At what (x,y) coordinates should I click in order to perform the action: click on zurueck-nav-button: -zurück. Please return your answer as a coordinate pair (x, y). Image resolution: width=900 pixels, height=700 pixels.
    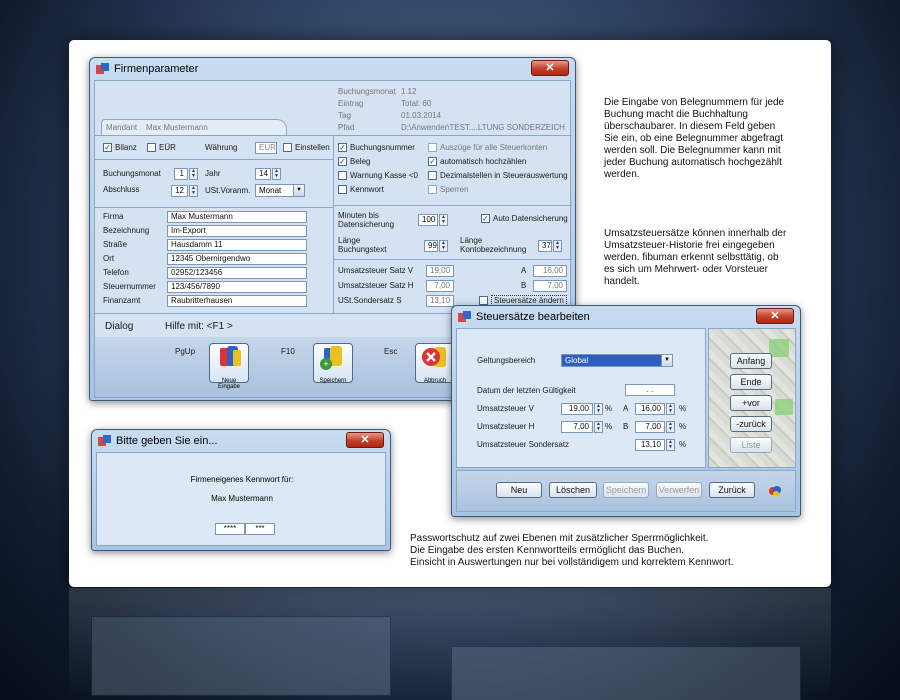
    Looking at the image, I should click on (751, 424).